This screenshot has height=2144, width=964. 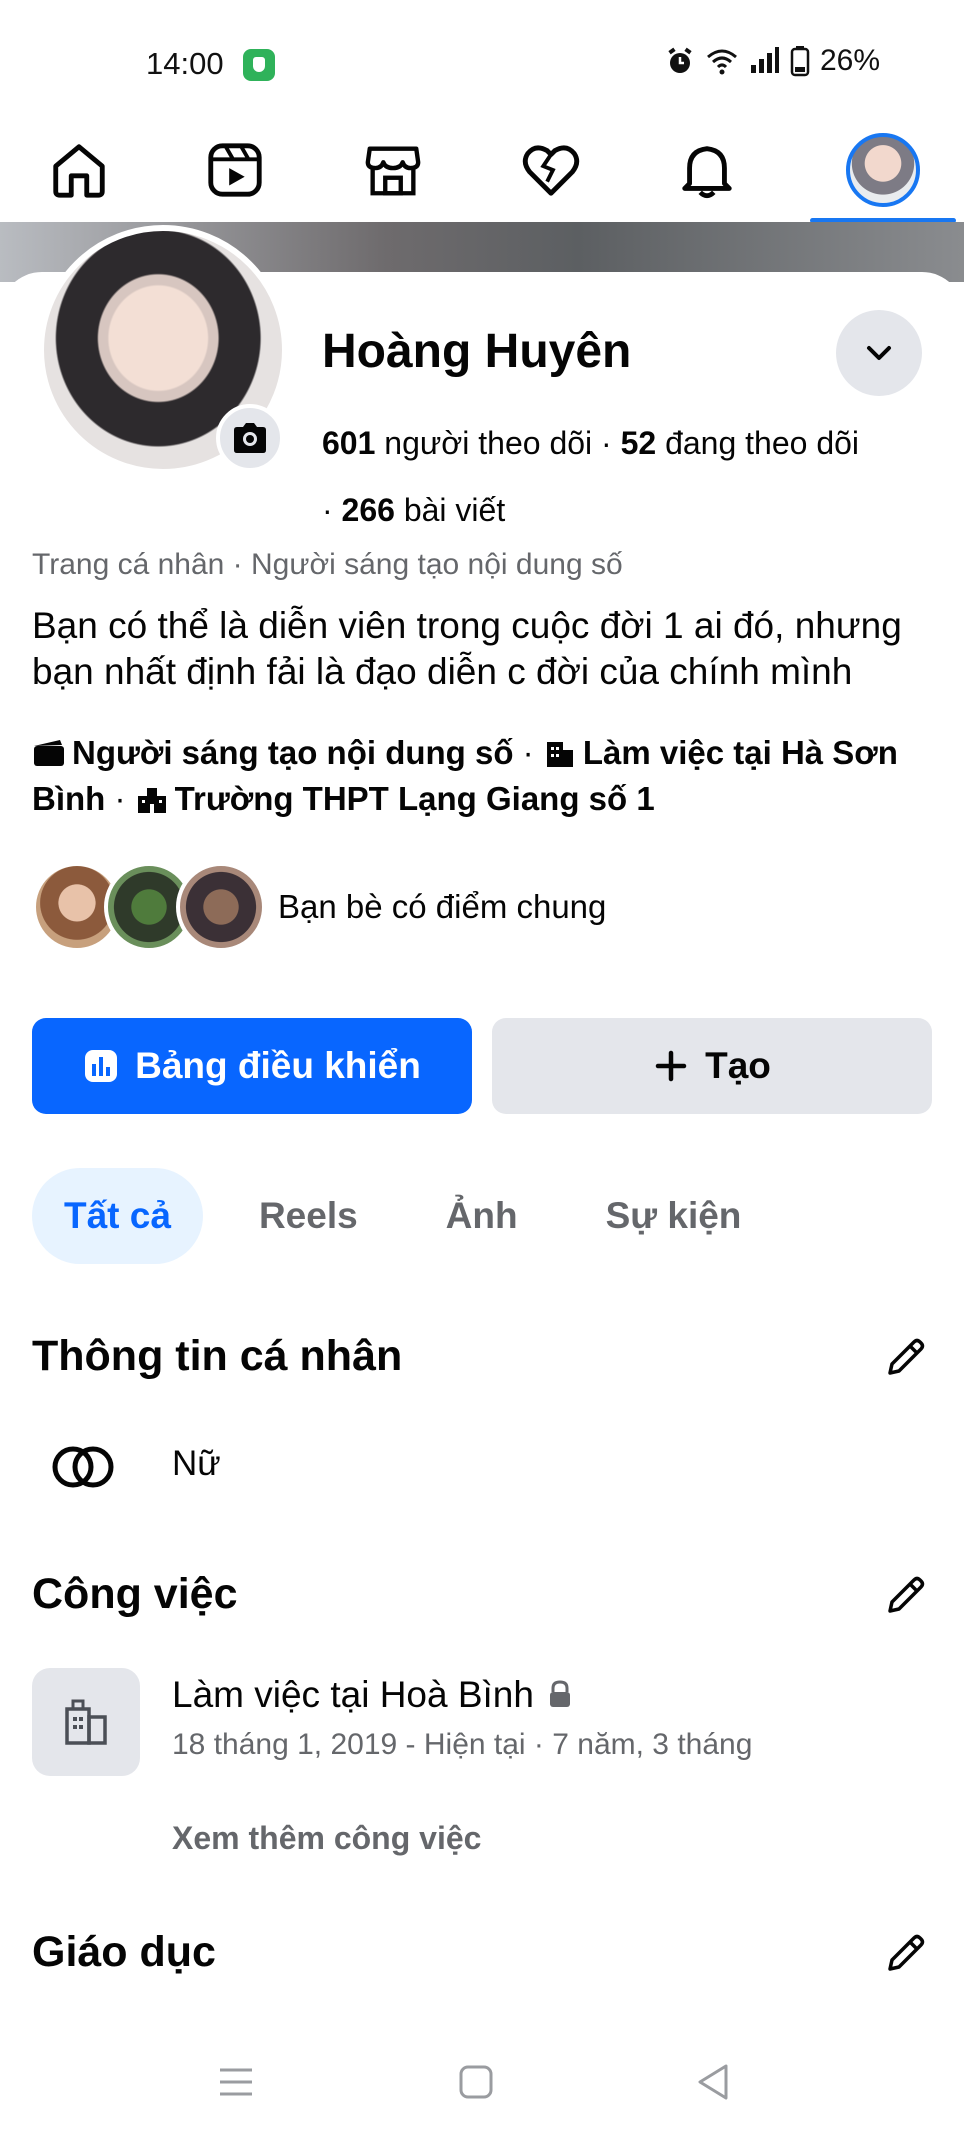 I want to click on wifi-icon, so click(x=721, y=62).